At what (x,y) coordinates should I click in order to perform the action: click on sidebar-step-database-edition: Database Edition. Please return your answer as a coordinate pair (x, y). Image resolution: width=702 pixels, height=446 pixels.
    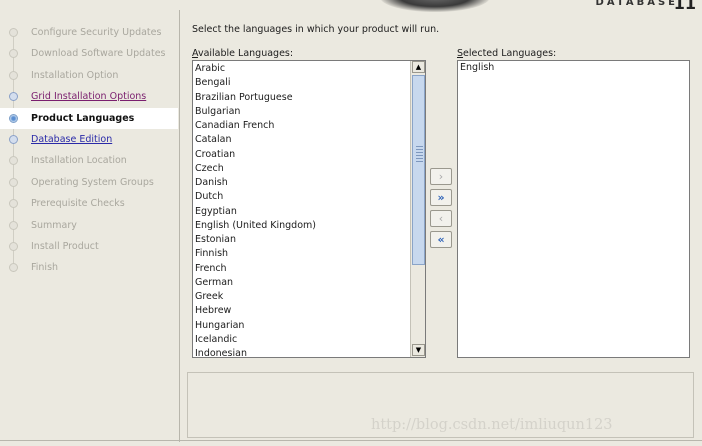
    Looking at the image, I should click on (89, 139).